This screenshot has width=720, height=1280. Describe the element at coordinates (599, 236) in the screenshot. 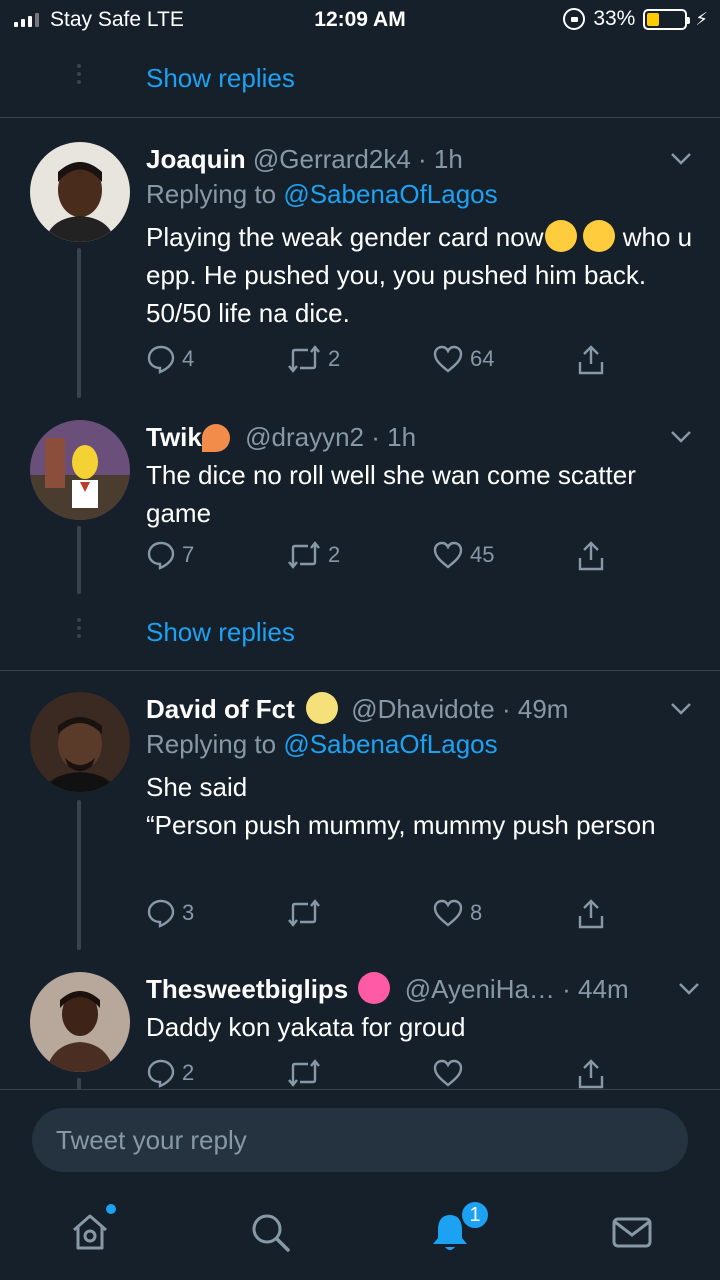

I see `rolling-laughing-emoji` at that location.